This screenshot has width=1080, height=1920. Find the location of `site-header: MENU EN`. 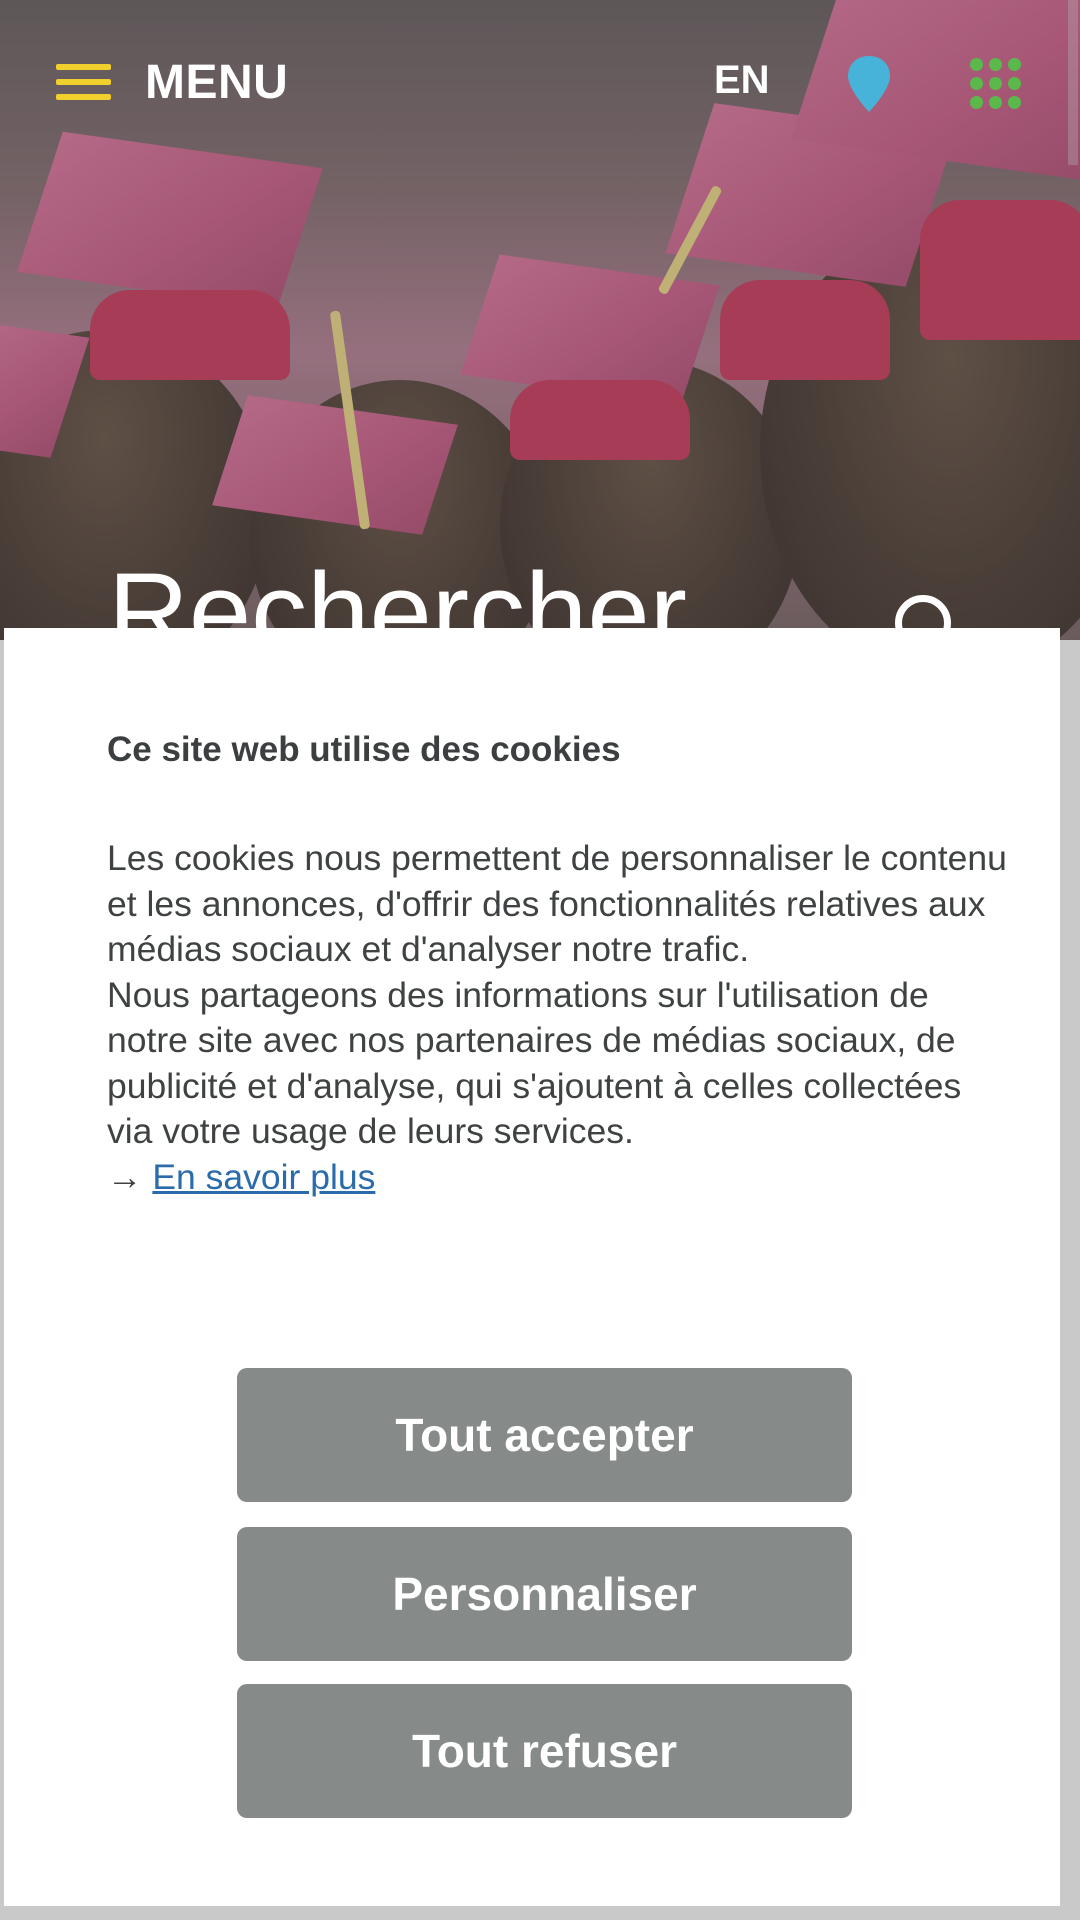

site-header: MENU EN is located at coordinates (540, 82).